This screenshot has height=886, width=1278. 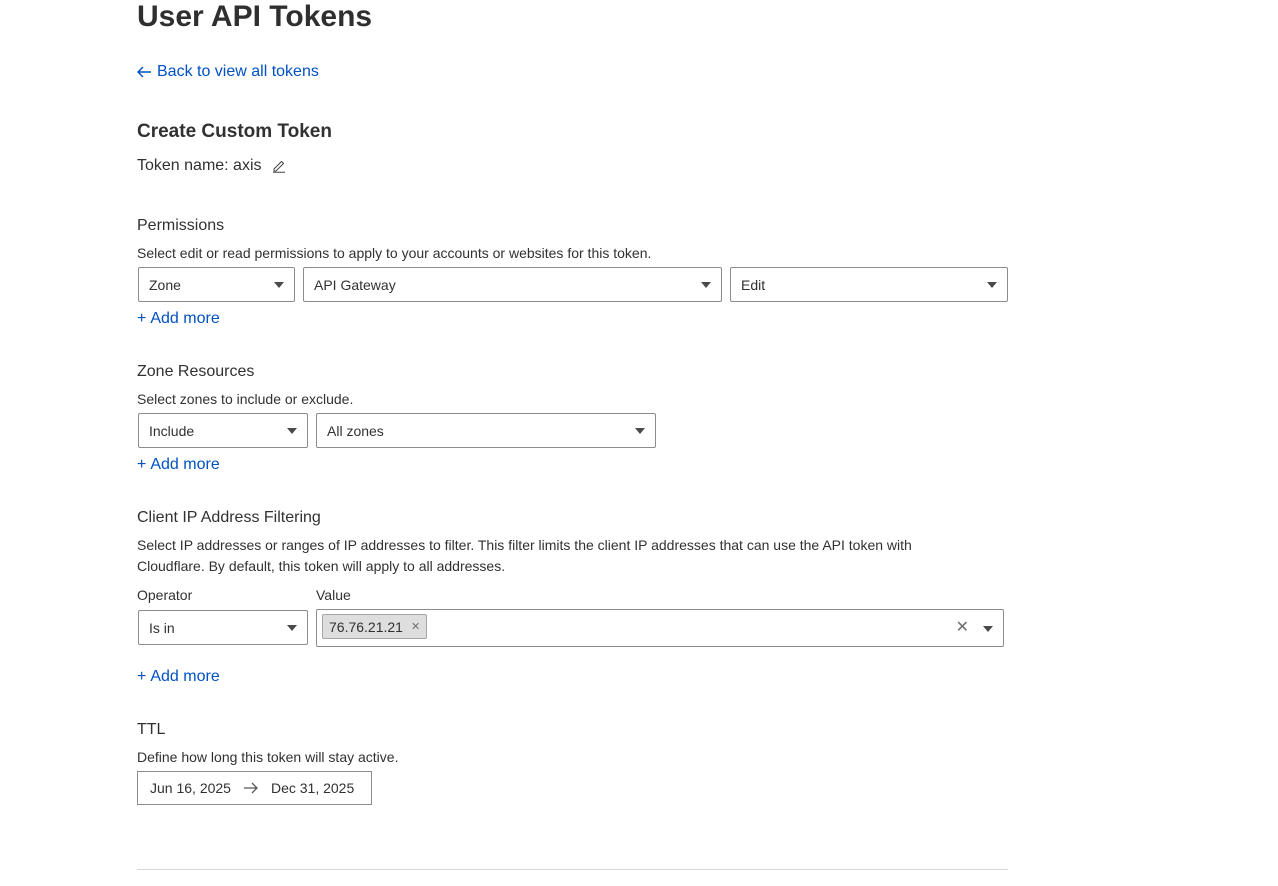 I want to click on divider, so click(x=572, y=869).